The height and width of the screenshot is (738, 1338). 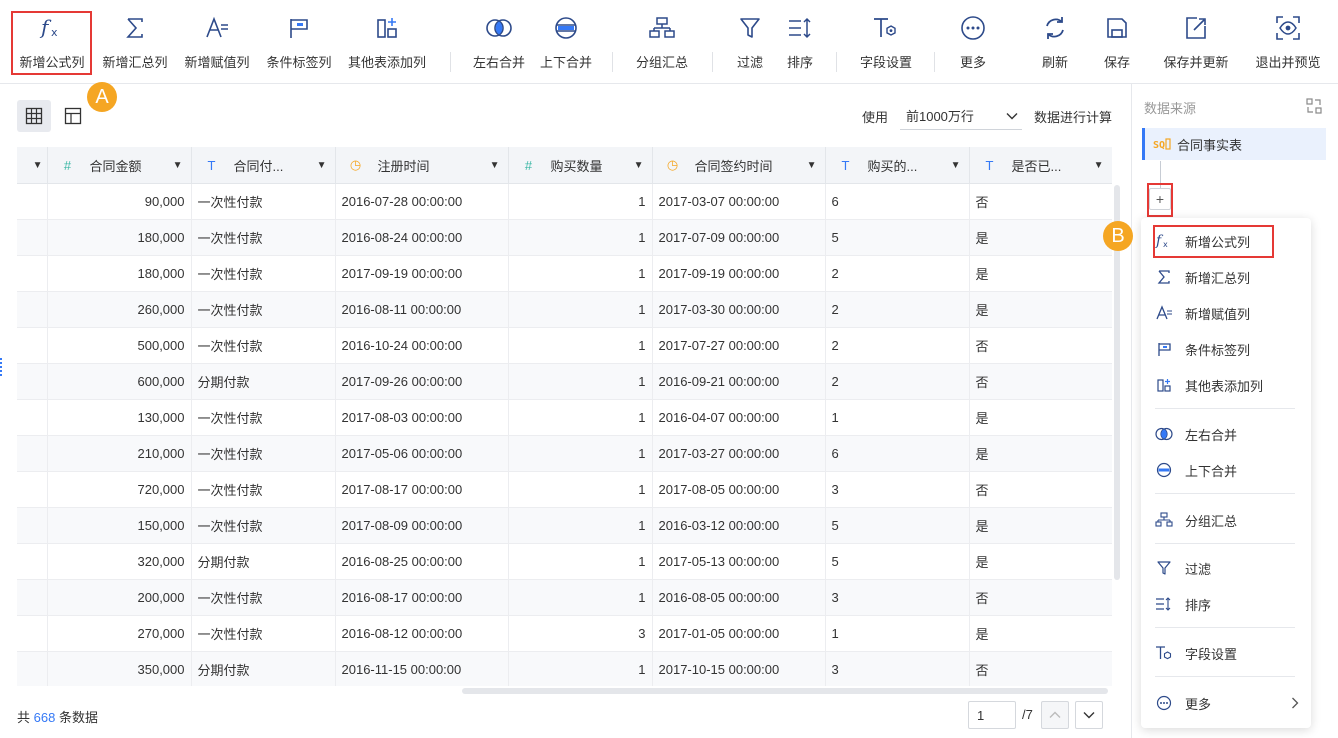 I want to click on add-column-from-other-table-button: 其他表添加列, so click(x=387, y=43).